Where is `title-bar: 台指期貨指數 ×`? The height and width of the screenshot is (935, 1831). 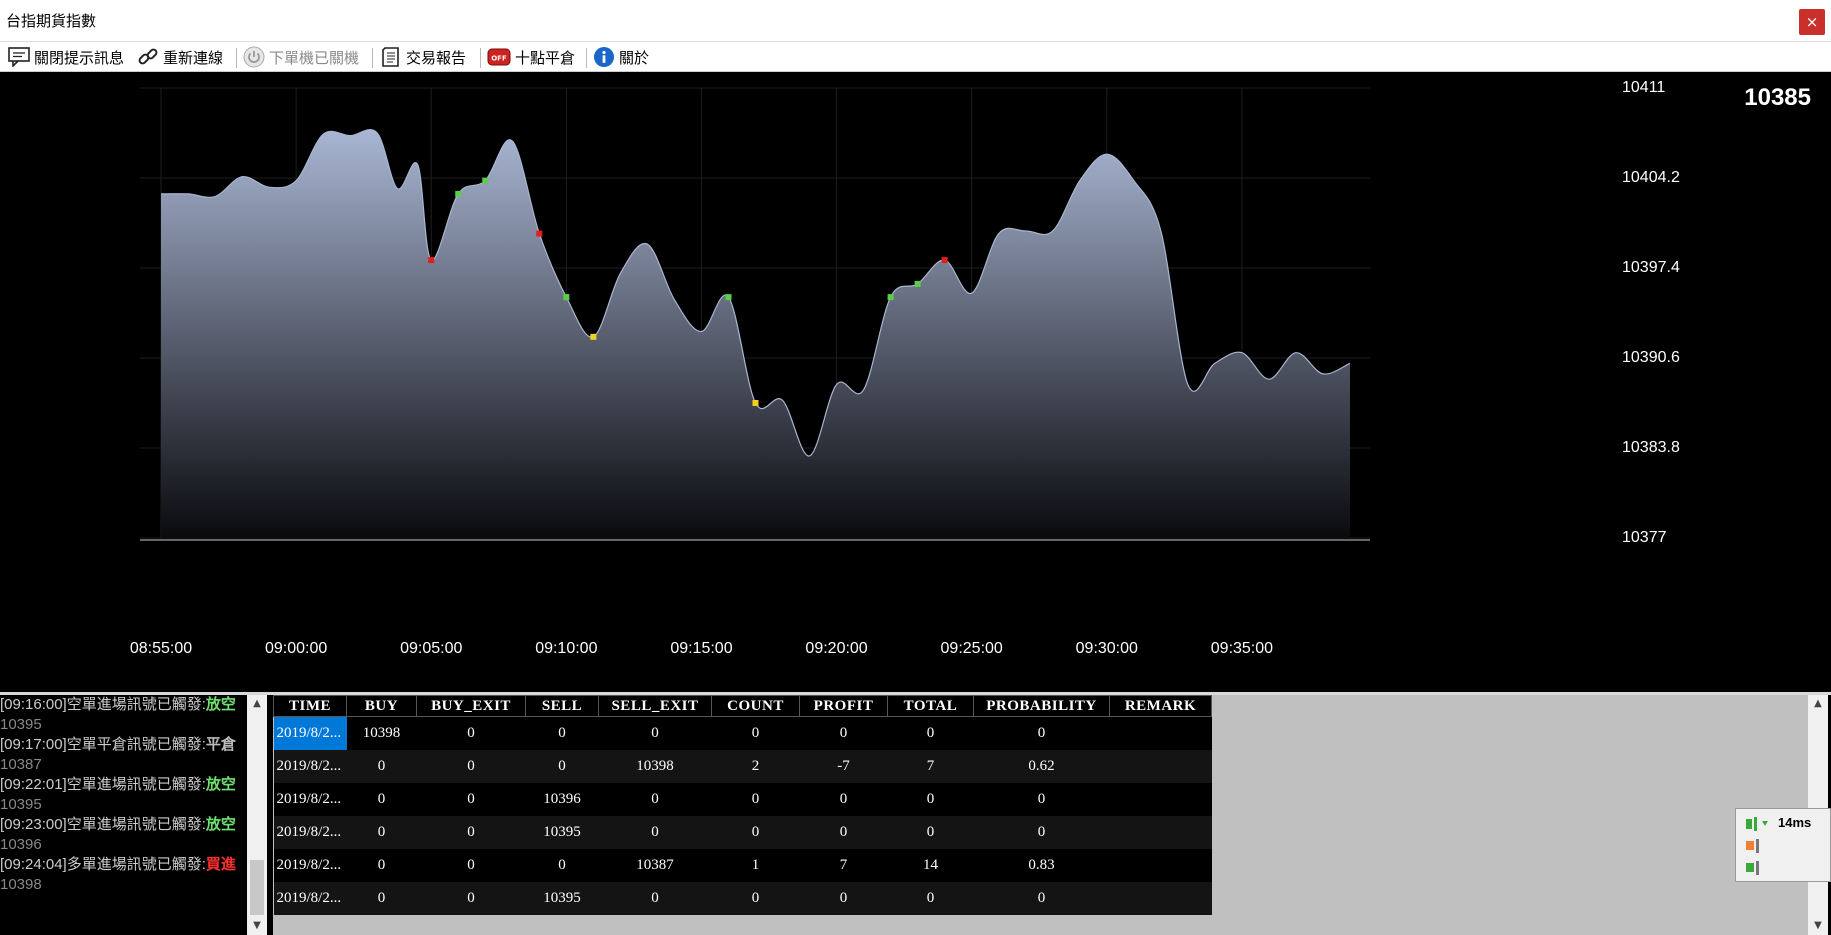 title-bar: 台指期貨指數 × is located at coordinates (915, 21).